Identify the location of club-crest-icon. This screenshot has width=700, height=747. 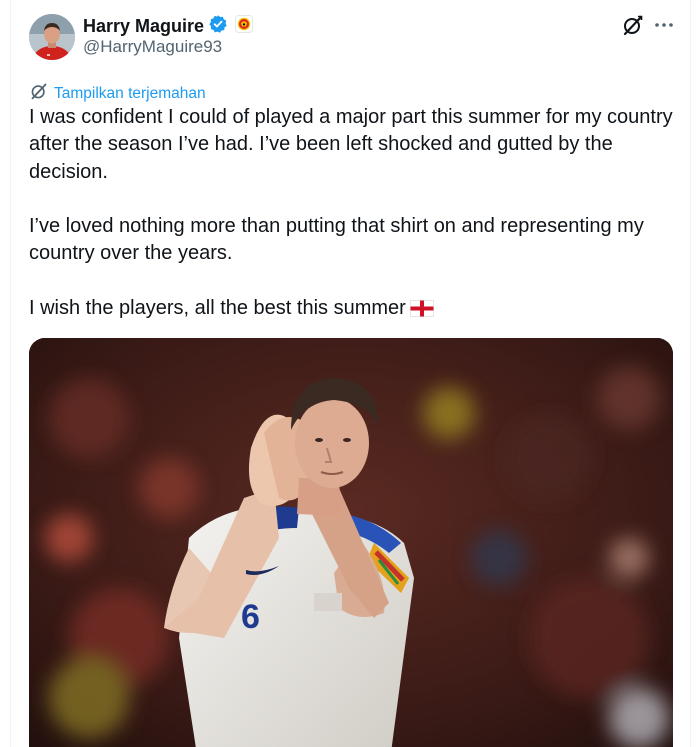
(244, 26).